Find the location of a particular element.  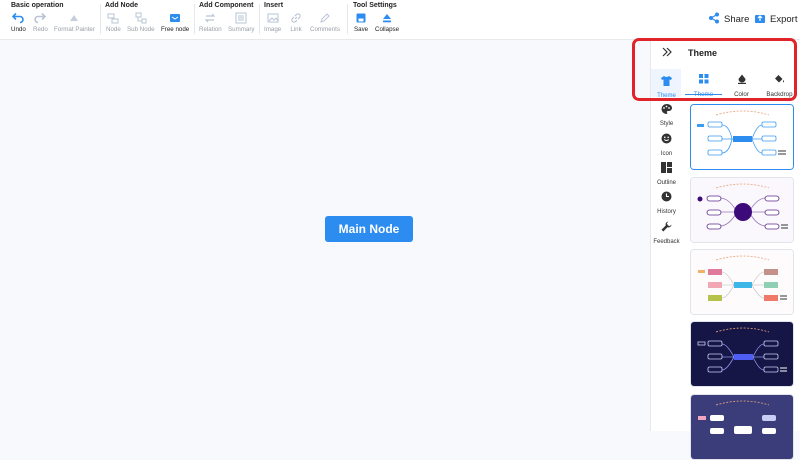

wrench-icon is located at coordinates (666, 228).